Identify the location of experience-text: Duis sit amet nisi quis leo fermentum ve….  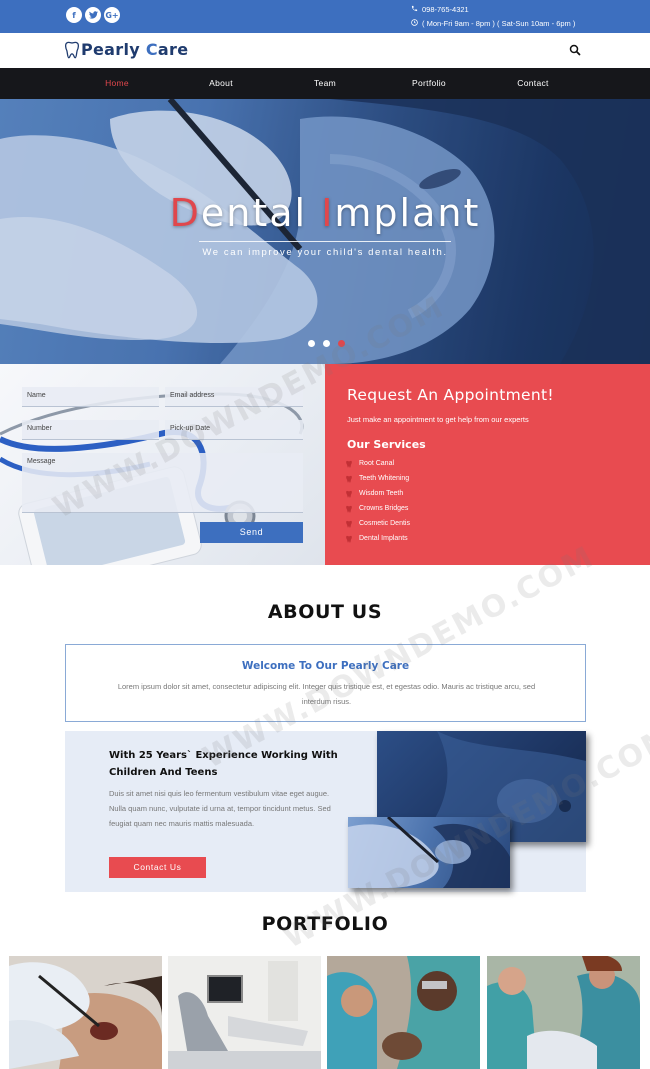
(220, 808).